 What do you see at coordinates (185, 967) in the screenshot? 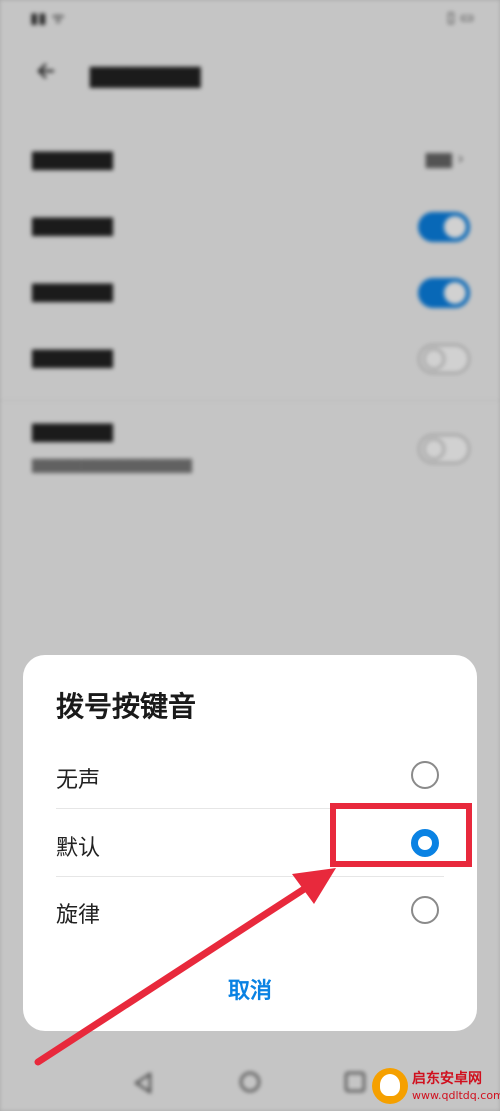
I see `annotation-arrow` at bounding box center [185, 967].